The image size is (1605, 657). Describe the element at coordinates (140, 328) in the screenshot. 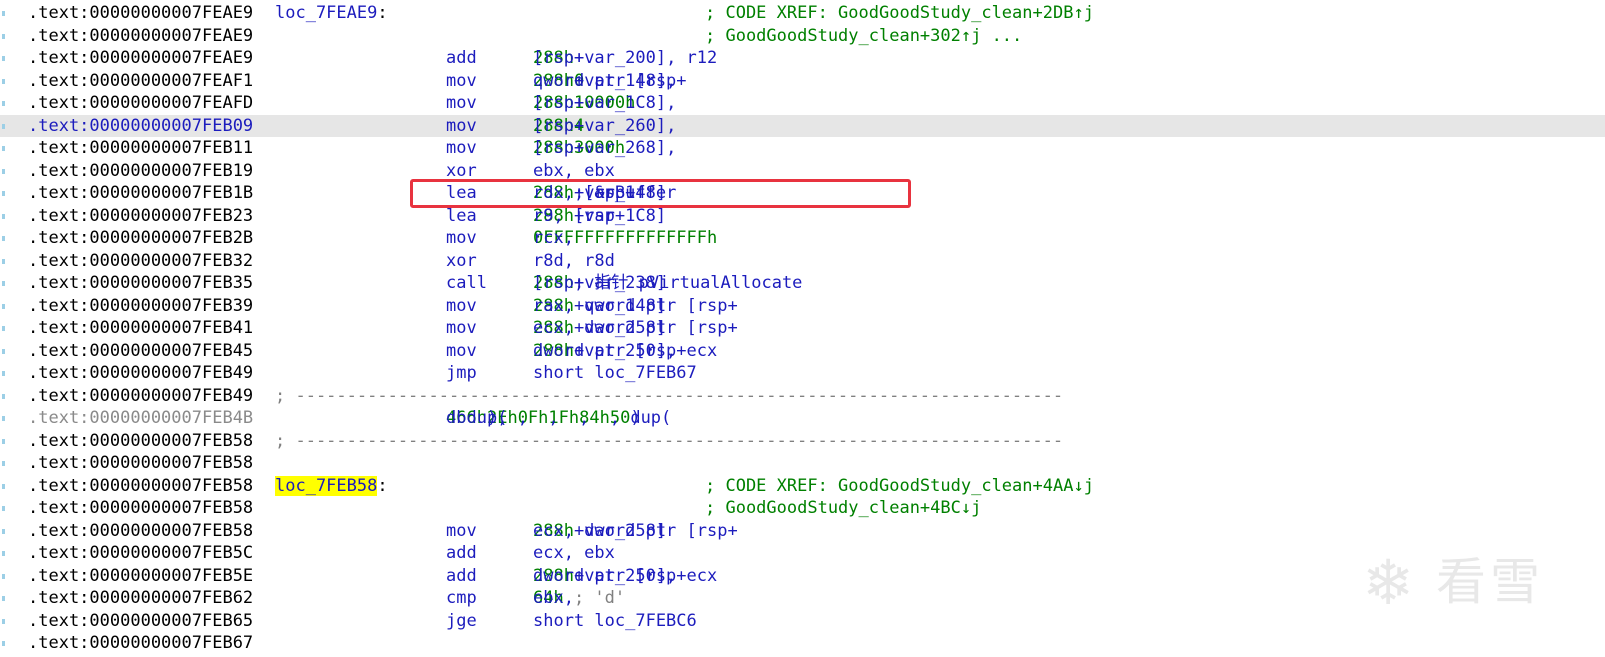

I see `line-address: .text:00000000007FEB41` at that location.